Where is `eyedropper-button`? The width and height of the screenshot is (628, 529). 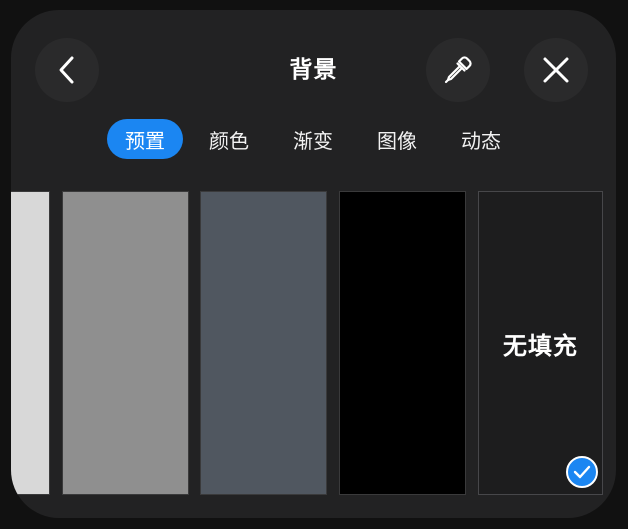
eyedropper-button is located at coordinates (458, 70).